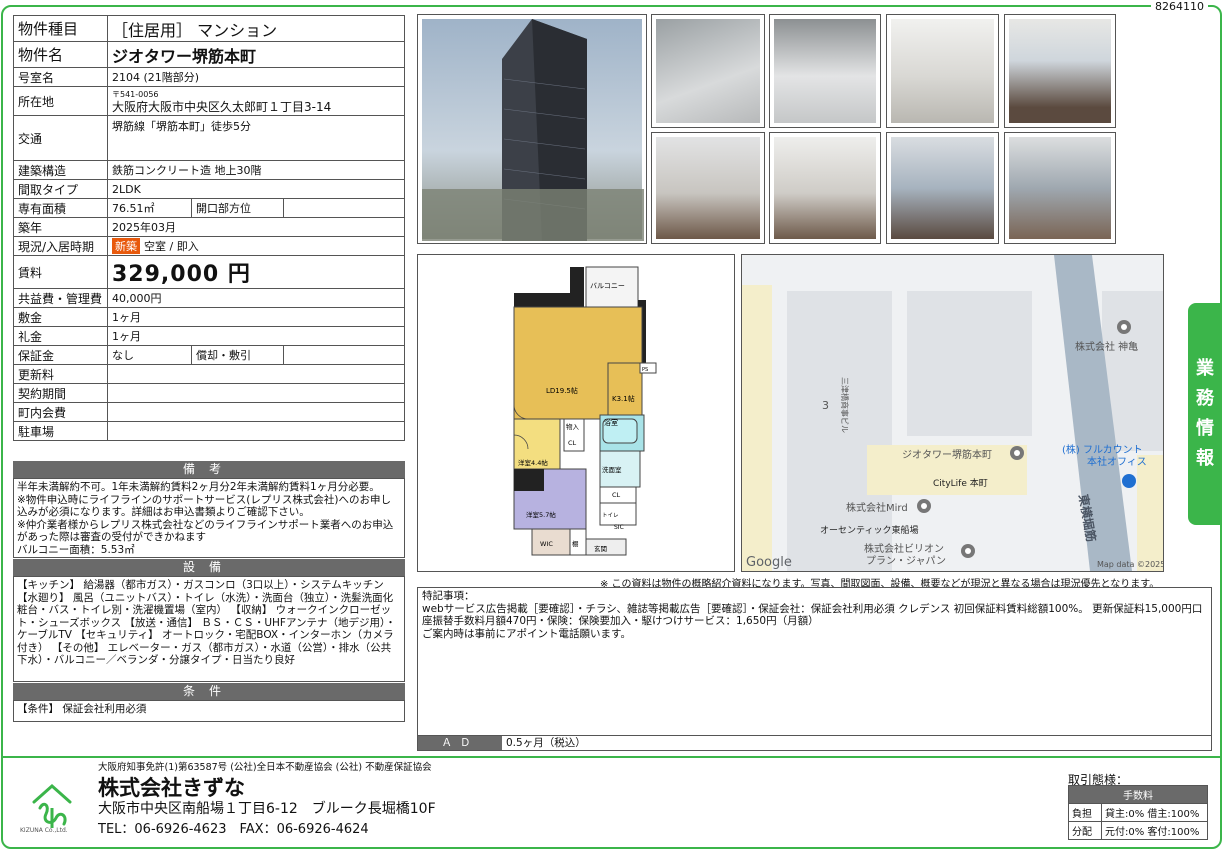 The width and height of the screenshot is (1232, 853). What do you see at coordinates (906, 561) in the screenshot?
I see `map-billion-2: プラン・ジャパン` at bounding box center [906, 561].